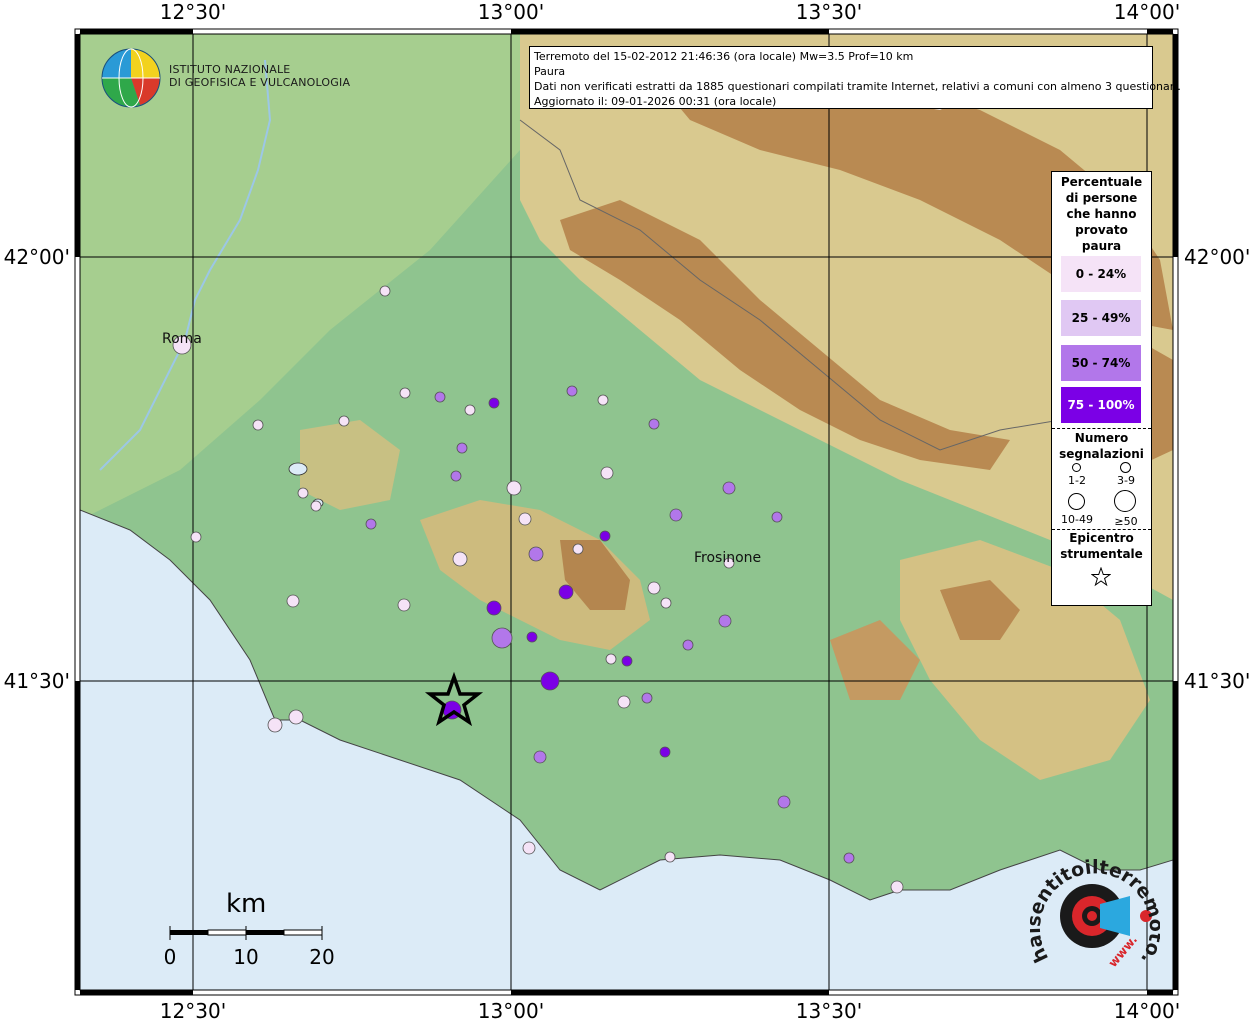 Image resolution: width=1254 pixels, height=1024 pixels. Describe the element at coordinates (1217, 257) in the screenshot. I see `lat-tick-right: 42°00'` at that location.